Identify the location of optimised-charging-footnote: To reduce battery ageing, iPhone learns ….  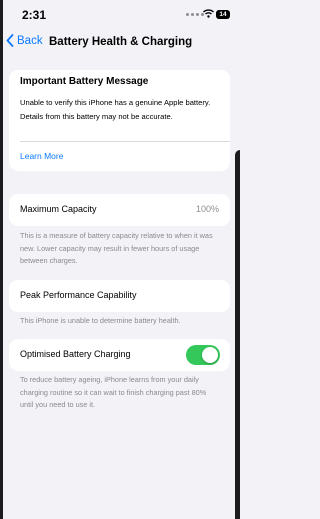
(113, 392).